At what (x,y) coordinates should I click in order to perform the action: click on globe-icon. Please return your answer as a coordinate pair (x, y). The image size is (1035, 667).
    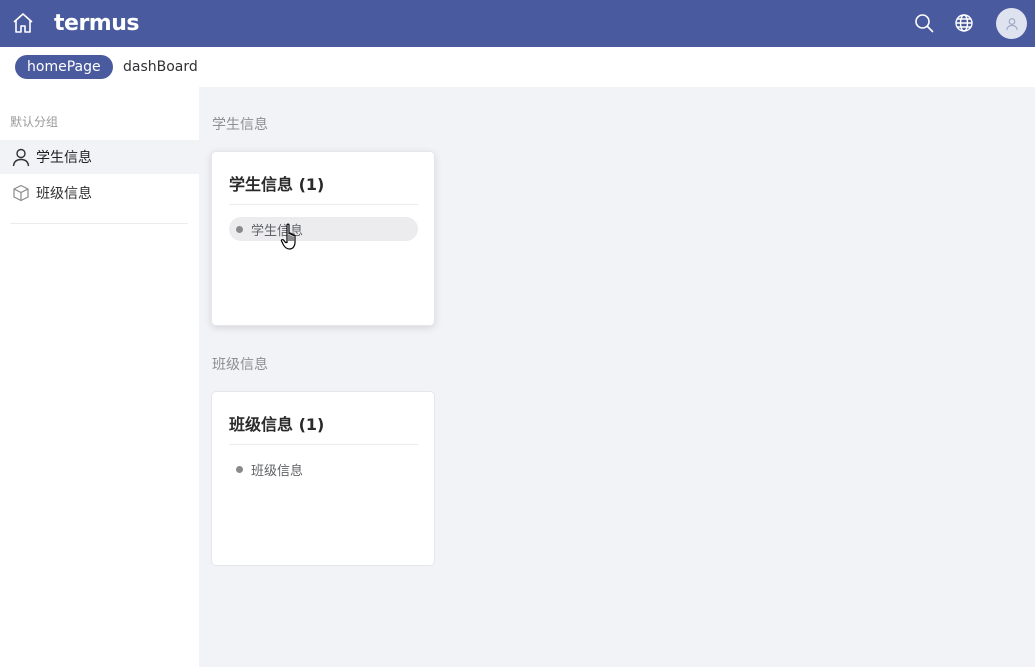
    Looking at the image, I should click on (964, 23).